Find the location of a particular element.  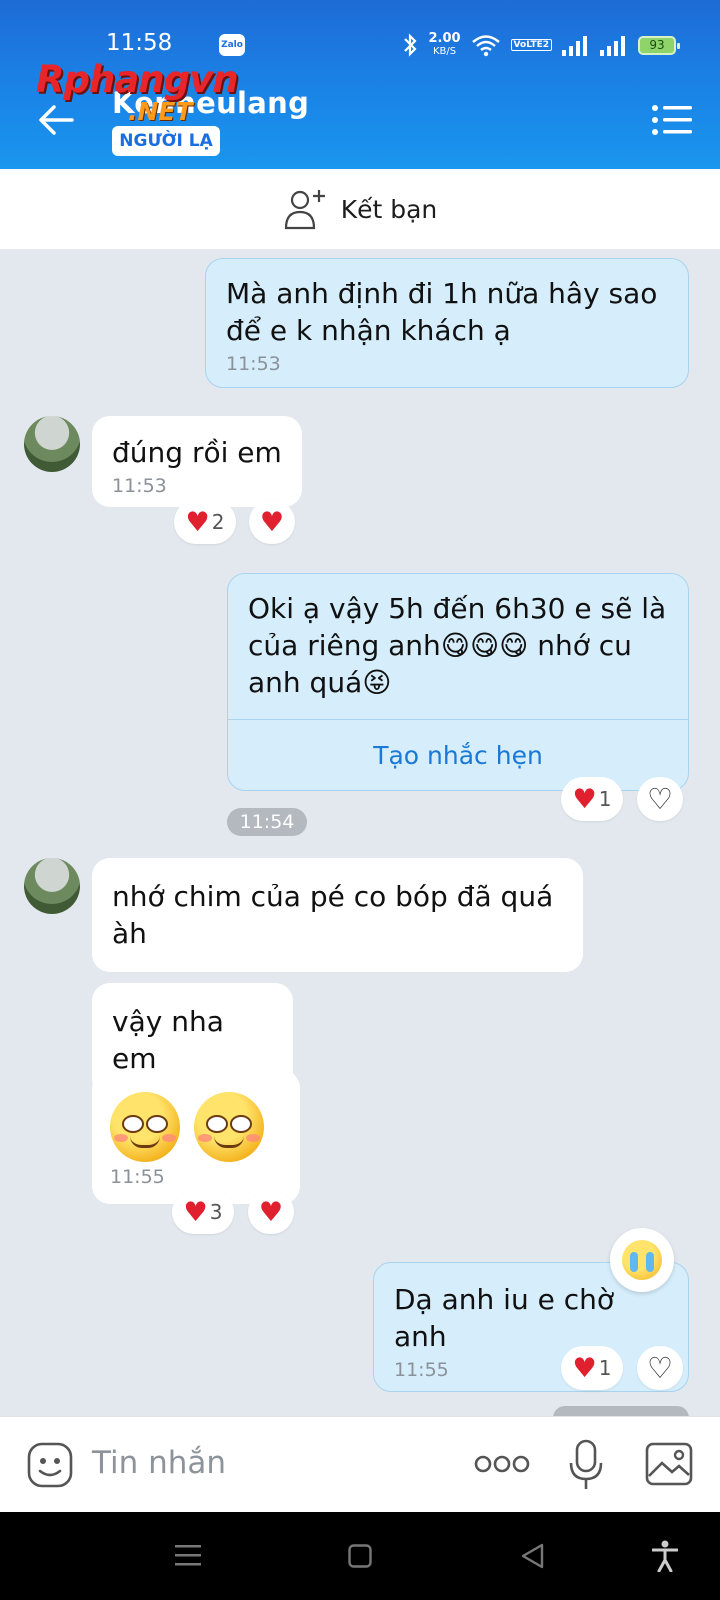

back-triangle-icon is located at coordinates (532, 1556).